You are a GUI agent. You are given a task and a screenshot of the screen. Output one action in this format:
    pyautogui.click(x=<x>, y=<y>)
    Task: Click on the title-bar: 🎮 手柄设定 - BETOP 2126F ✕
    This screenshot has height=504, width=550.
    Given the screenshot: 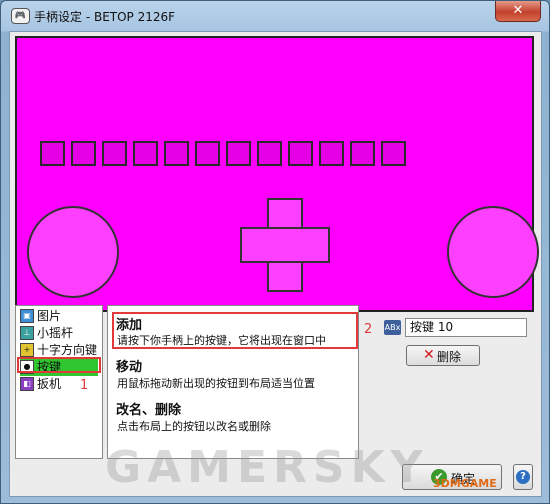 What is the action you would take?
    pyautogui.click(x=275, y=16)
    